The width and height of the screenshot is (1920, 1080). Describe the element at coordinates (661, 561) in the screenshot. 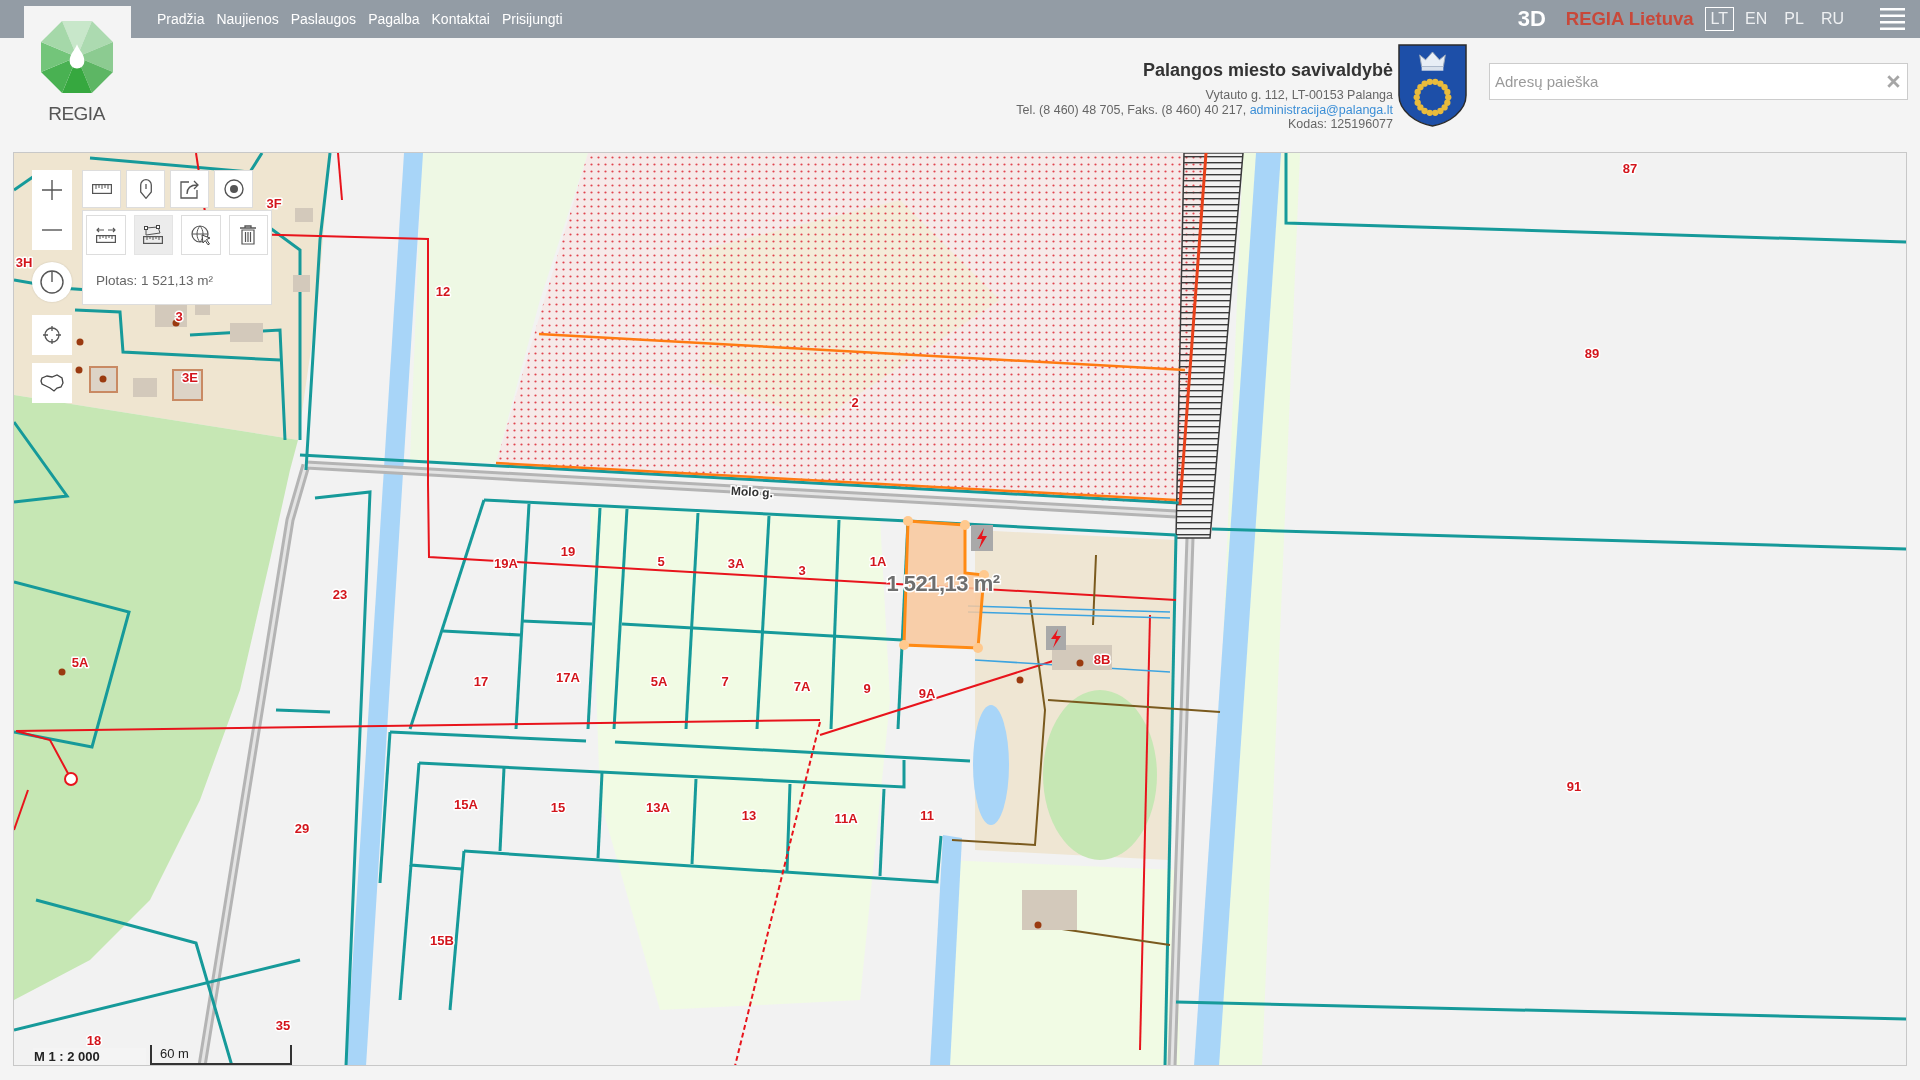

I see `parcel-number: 5` at that location.